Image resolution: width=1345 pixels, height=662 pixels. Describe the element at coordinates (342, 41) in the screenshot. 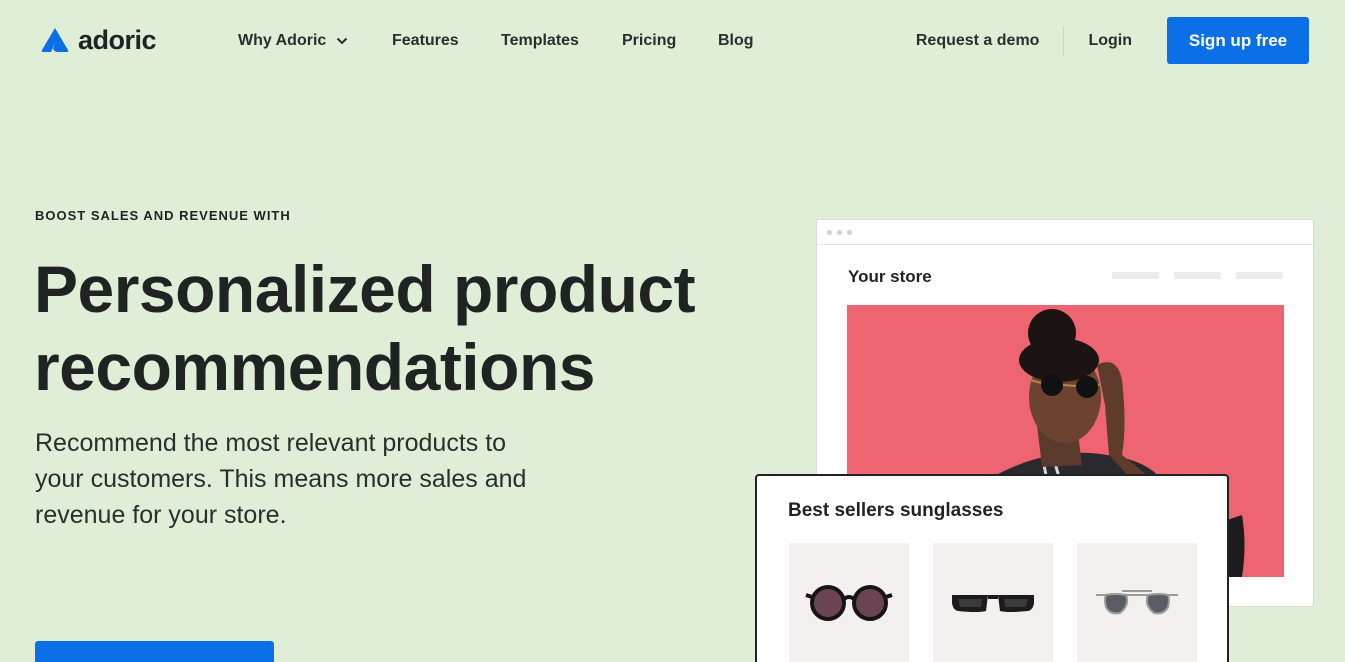

I see `chevron-down-icon` at that location.